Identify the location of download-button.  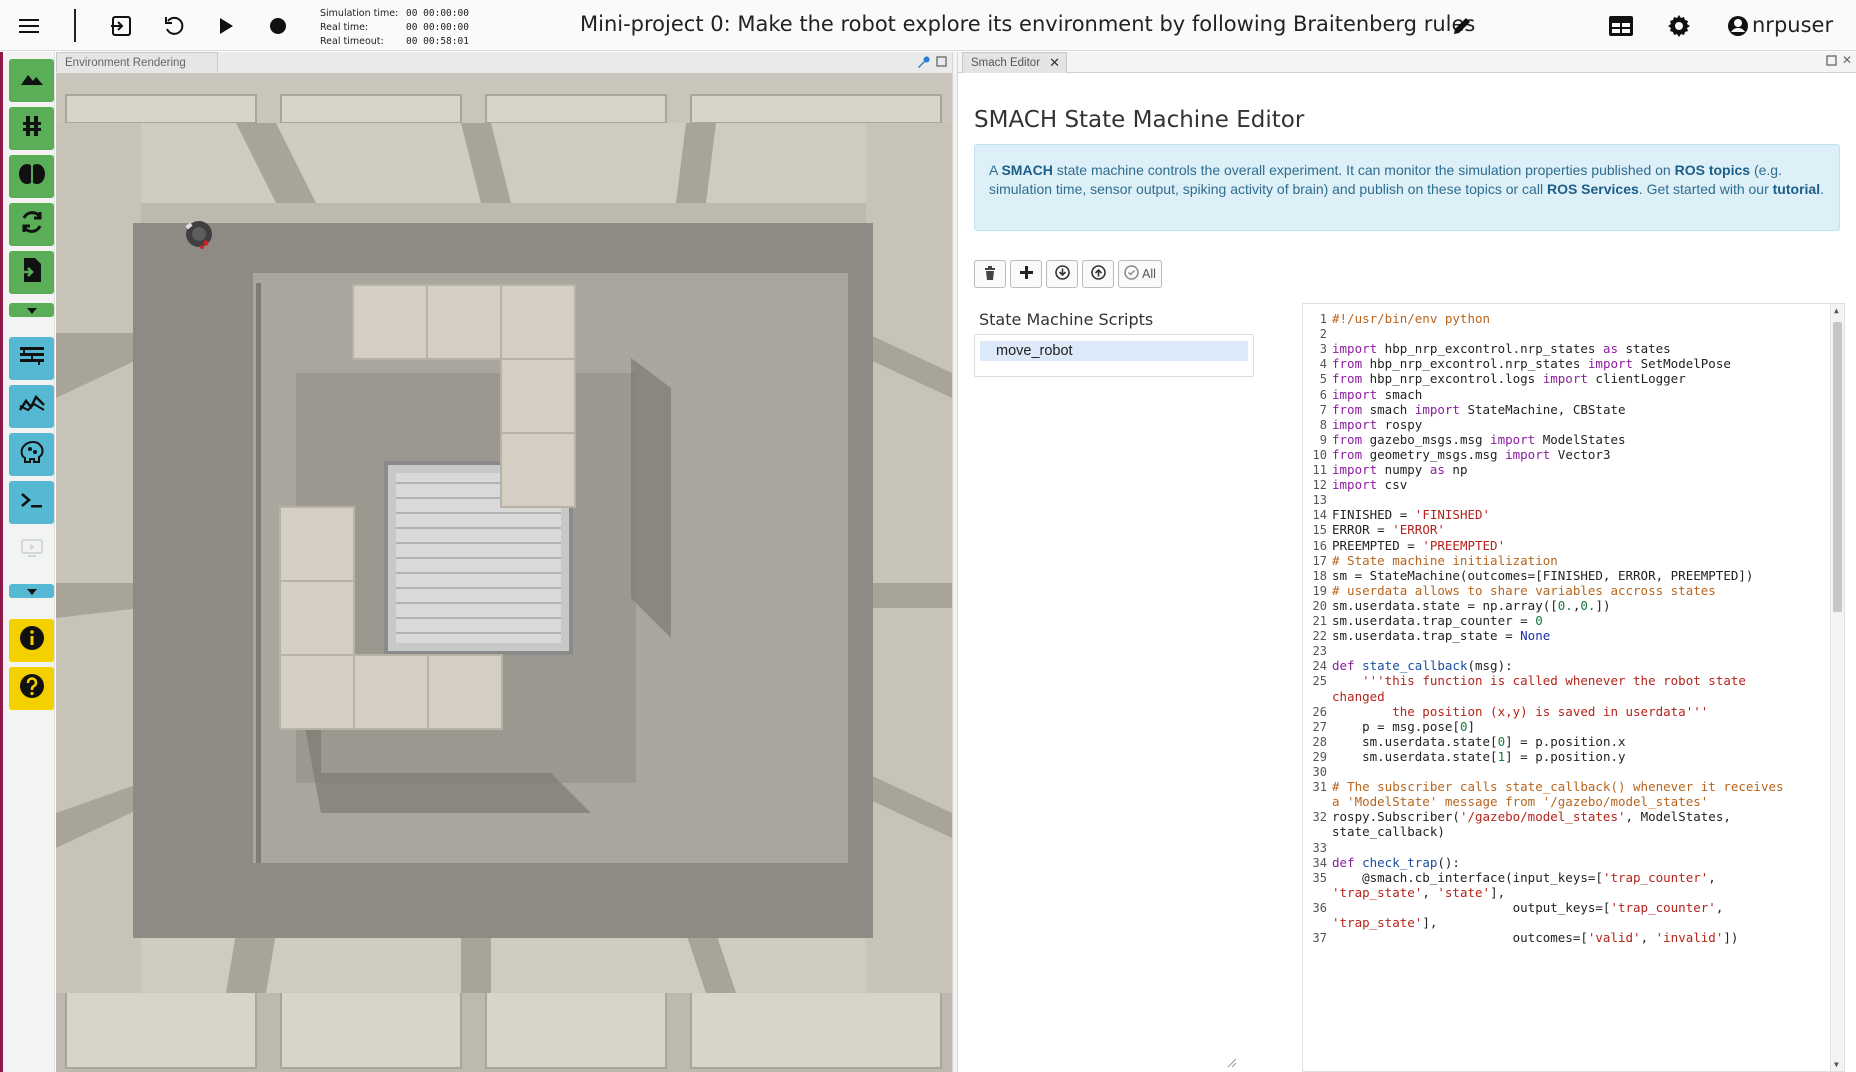
(1062, 274).